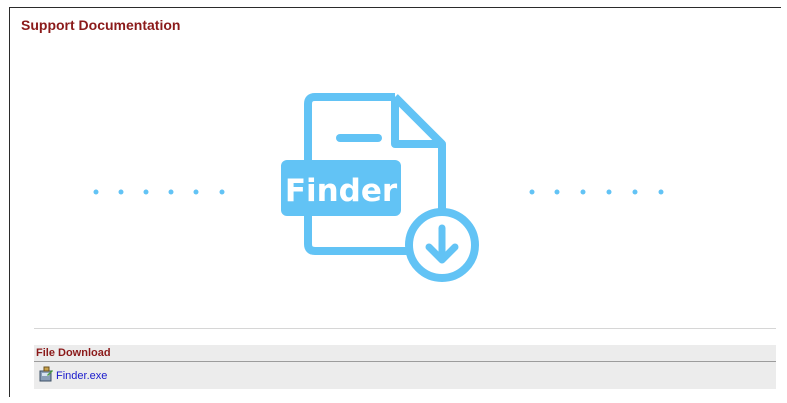 The height and width of the screenshot is (403, 787). Describe the element at coordinates (405, 328) in the screenshot. I see `divider` at that location.